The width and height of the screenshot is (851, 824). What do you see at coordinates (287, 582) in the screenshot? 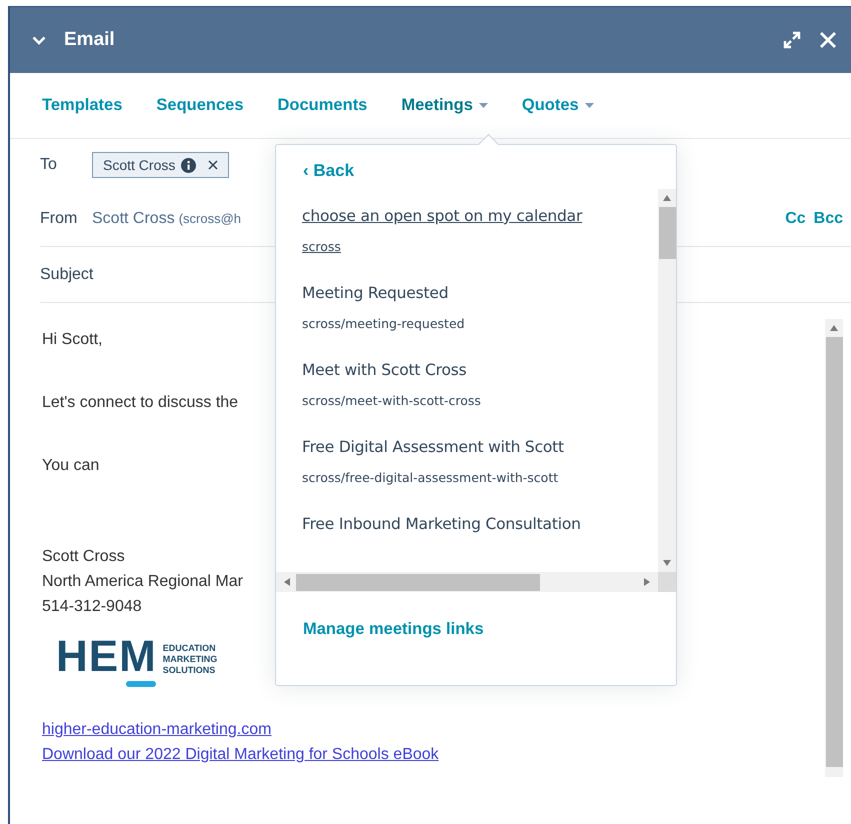
I see `scroll-left-icon` at bounding box center [287, 582].